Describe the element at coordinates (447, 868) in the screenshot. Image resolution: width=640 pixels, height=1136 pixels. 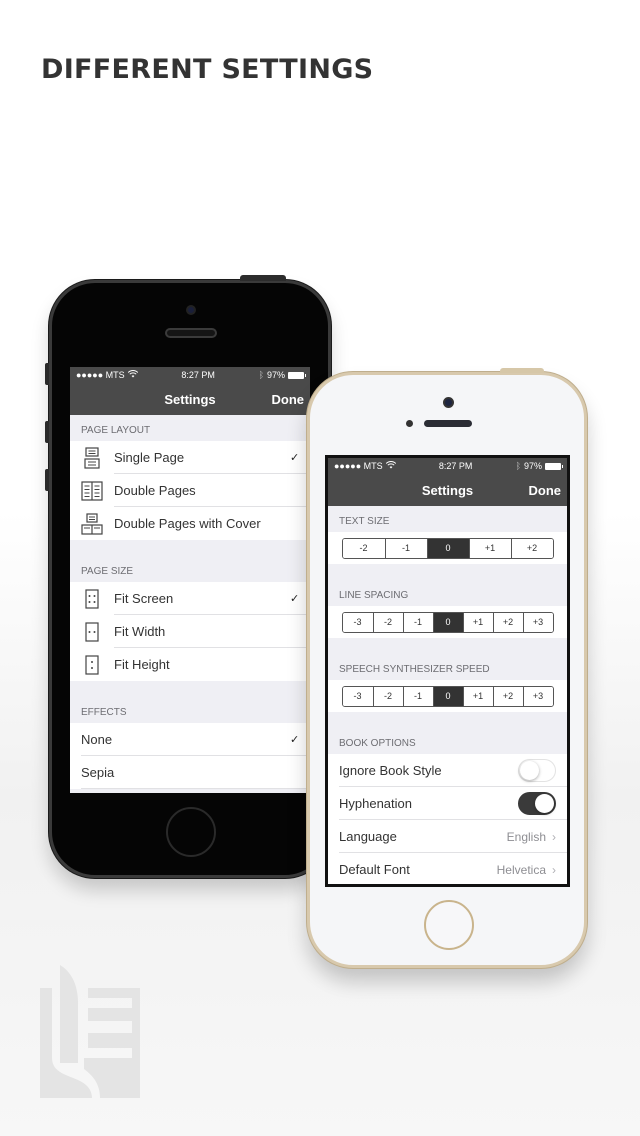
I see `default-font-row: Default Font Helvetica ›` at that location.